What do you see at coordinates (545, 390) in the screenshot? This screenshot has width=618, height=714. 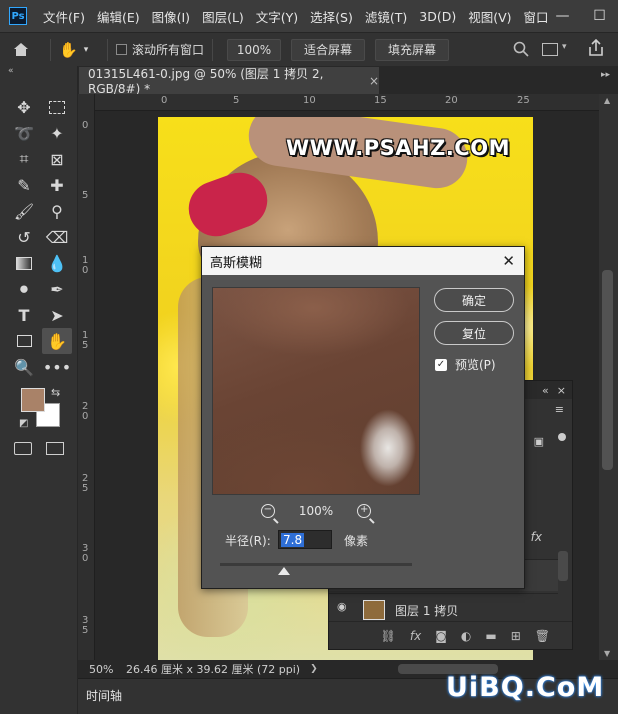 I see `collapse-icon: «` at bounding box center [545, 390].